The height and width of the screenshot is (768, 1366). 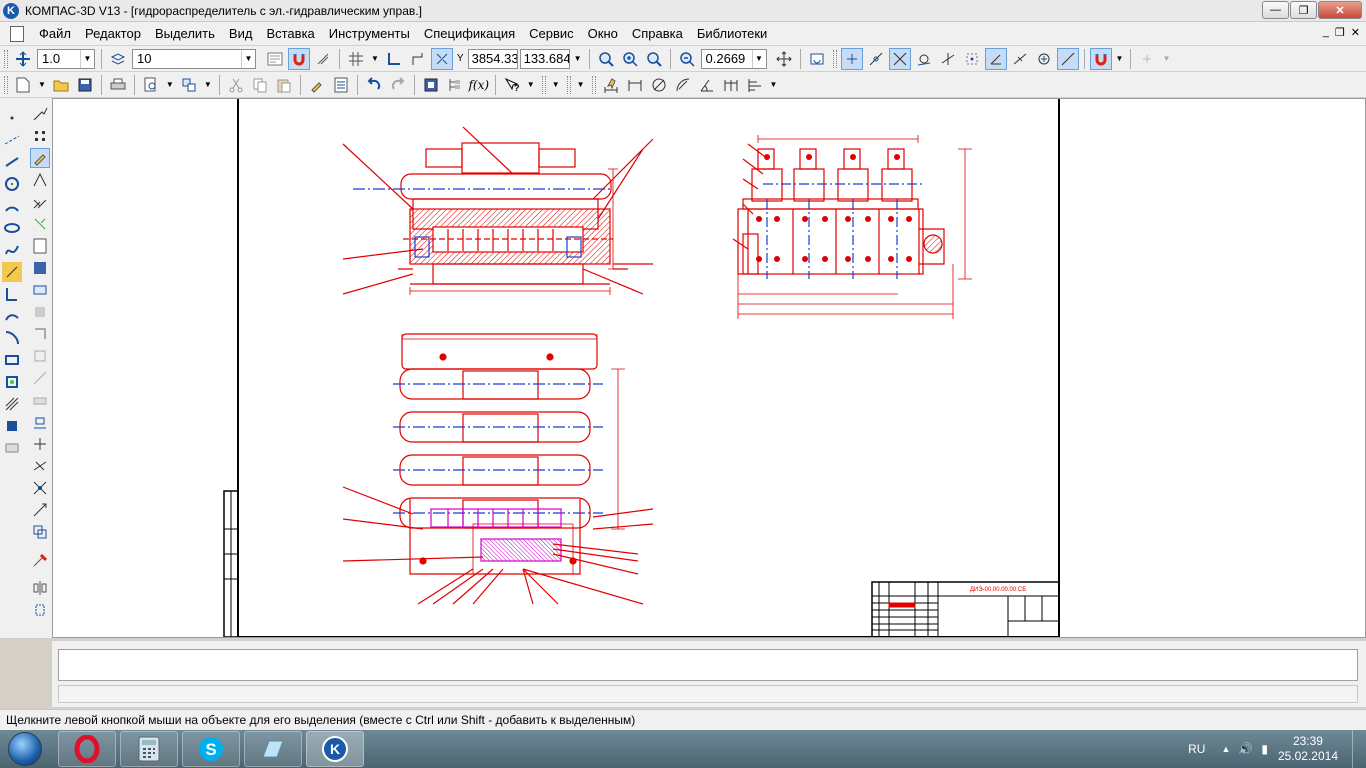 I want to click on open-folder-icon, so click(x=61, y=85).